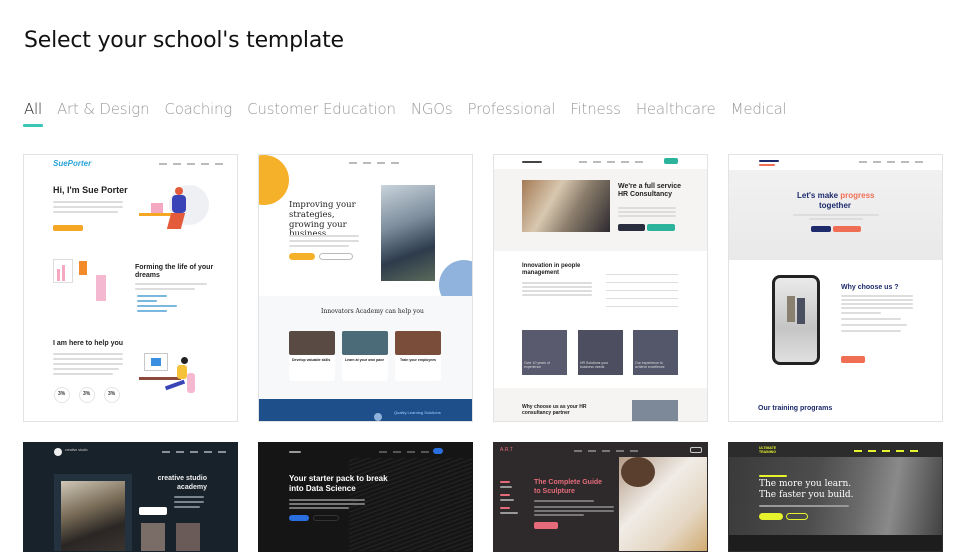 The height and width of the screenshot is (552, 966). Describe the element at coordinates (372, 311) in the screenshot. I see `template-section-title: Innovators Academy can help you` at that location.